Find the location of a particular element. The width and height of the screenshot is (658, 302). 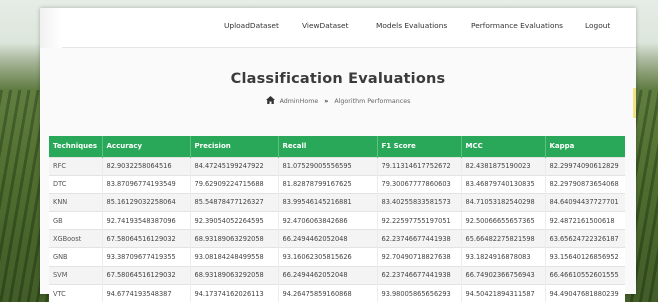

home-icon is located at coordinates (270, 100).